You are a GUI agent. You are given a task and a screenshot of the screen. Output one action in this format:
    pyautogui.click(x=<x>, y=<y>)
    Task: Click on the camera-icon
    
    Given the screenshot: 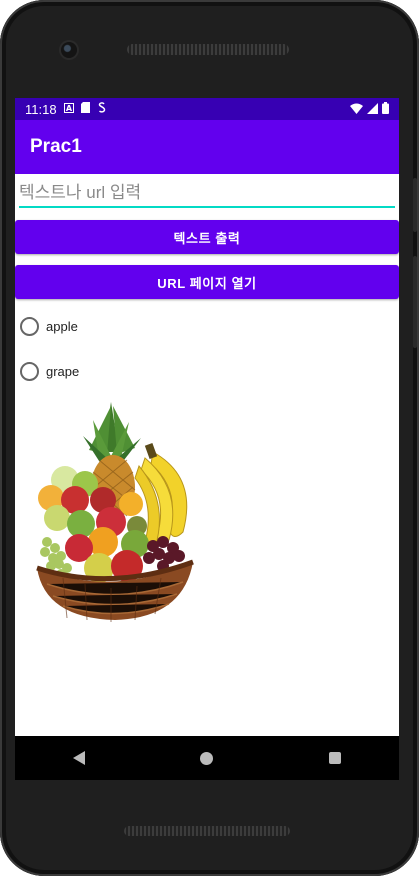 What is the action you would take?
    pyautogui.click(x=69, y=50)
    